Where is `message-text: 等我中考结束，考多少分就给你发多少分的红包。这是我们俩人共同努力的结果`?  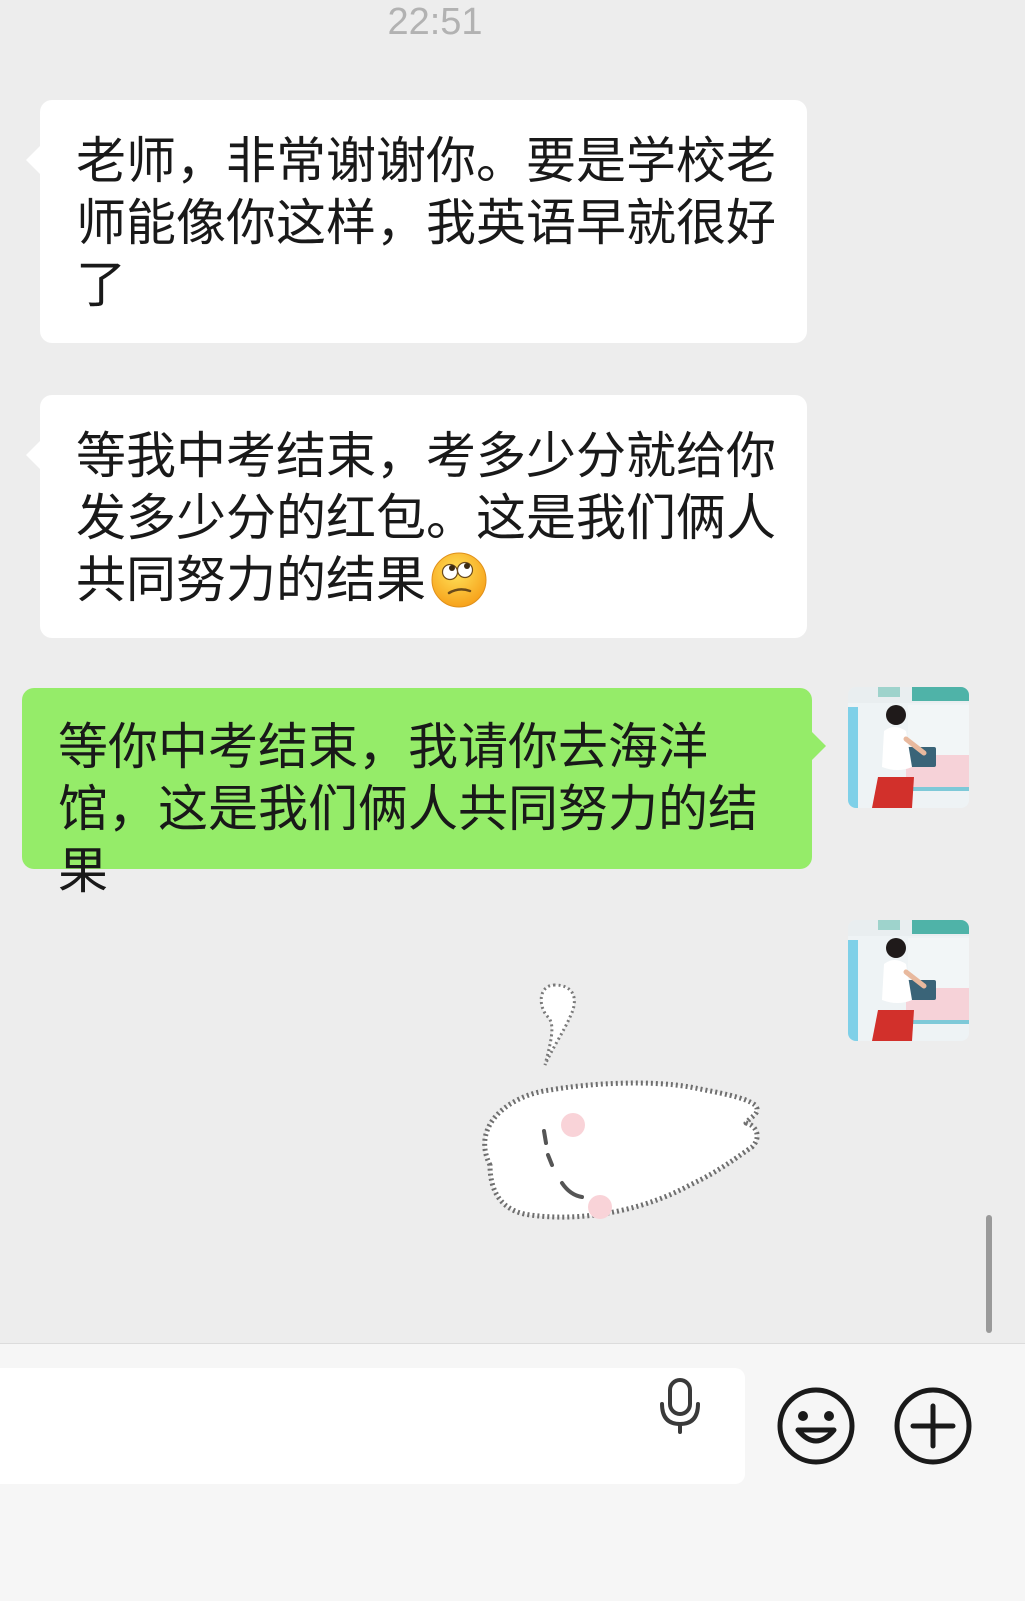
message-text: 等我中考结束，考多少分就给你发多少分的红包。这是我们俩人共同努力的结果 is located at coordinates (426, 518).